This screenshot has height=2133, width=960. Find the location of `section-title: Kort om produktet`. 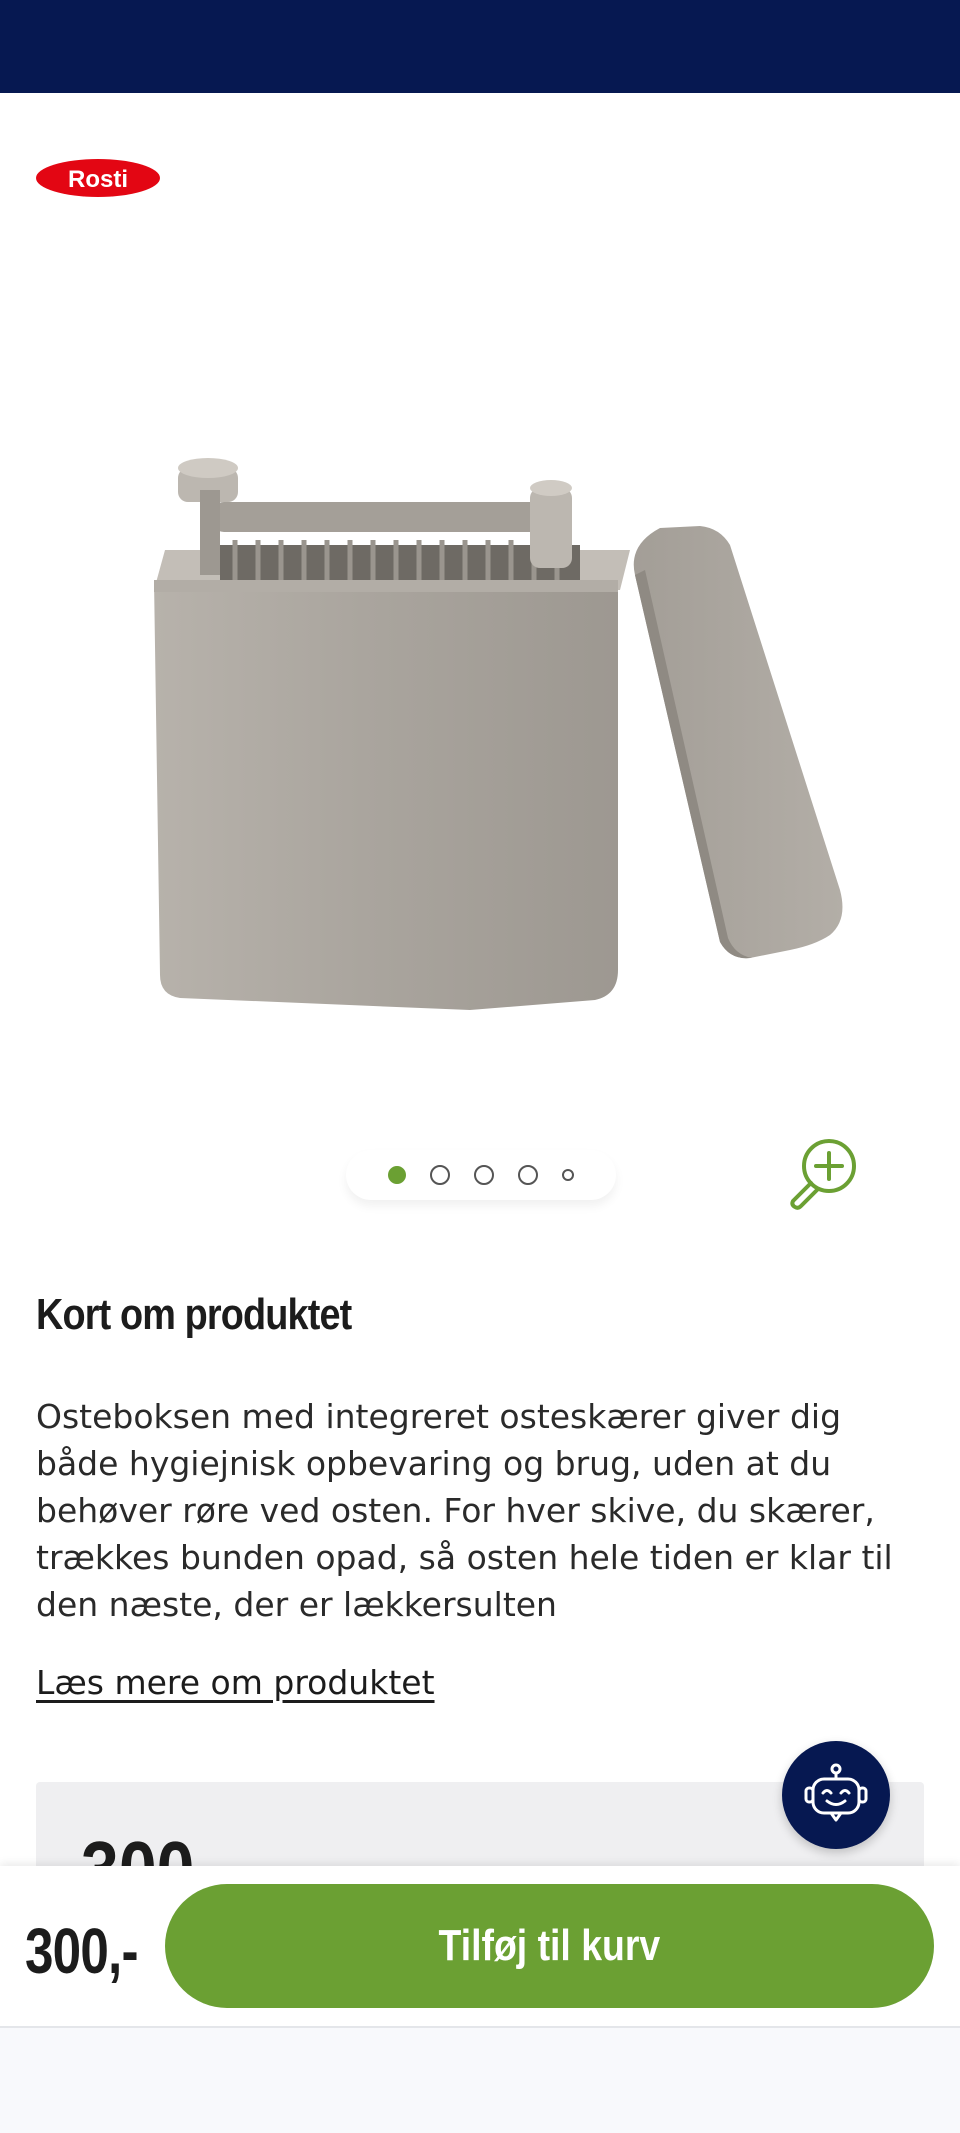

section-title: Kort om produktet is located at coordinates (194, 1314).